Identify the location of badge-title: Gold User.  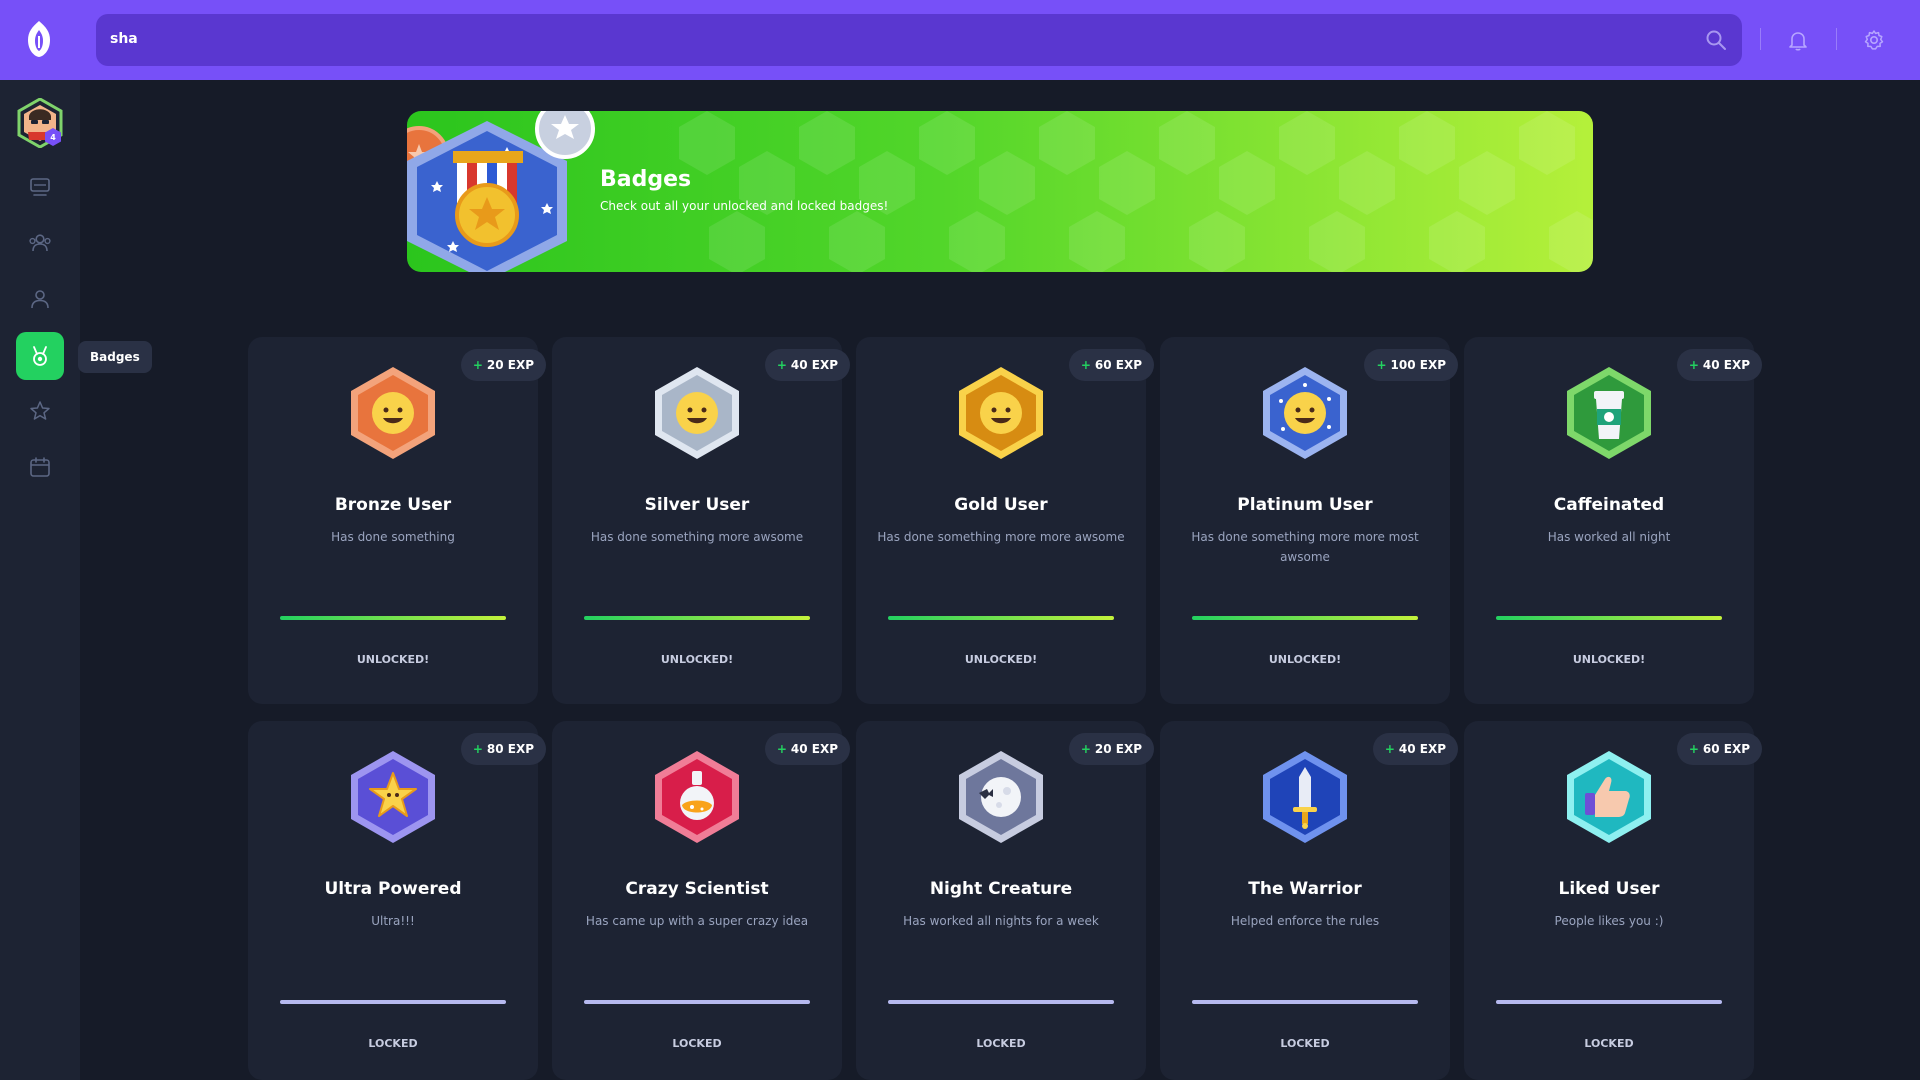
(1001, 505).